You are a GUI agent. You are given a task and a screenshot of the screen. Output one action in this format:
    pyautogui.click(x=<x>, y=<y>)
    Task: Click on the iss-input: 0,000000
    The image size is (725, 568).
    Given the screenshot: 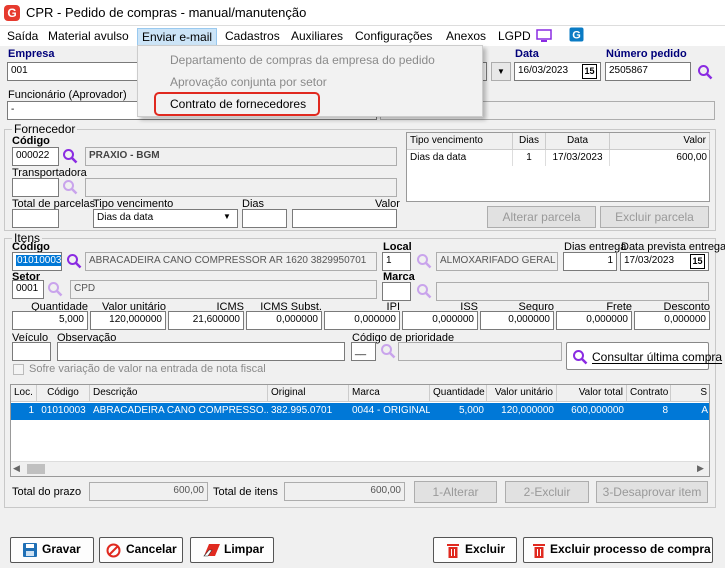 What is the action you would take?
    pyautogui.click(x=440, y=320)
    